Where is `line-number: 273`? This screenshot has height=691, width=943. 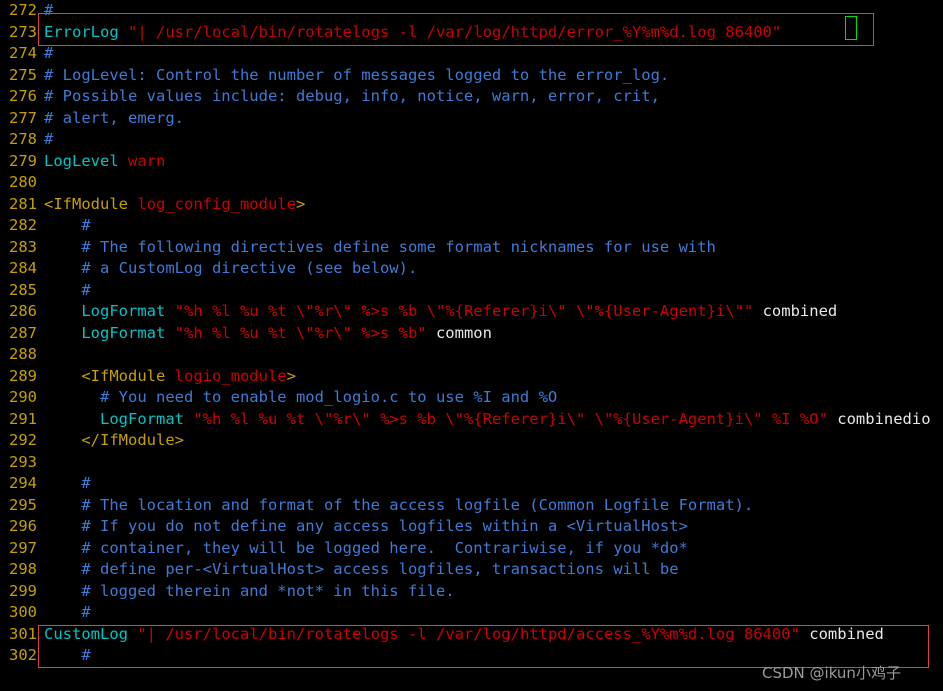 line-number: 273 is located at coordinates (23, 31).